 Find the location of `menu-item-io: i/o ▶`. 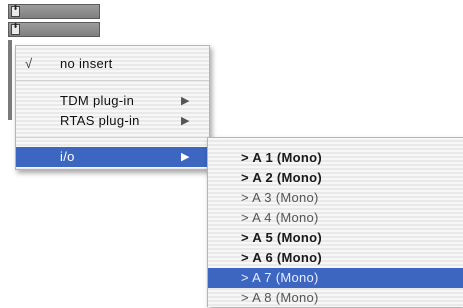

menu-item-io: i/o ▶ is located at coordinates (112, 157).